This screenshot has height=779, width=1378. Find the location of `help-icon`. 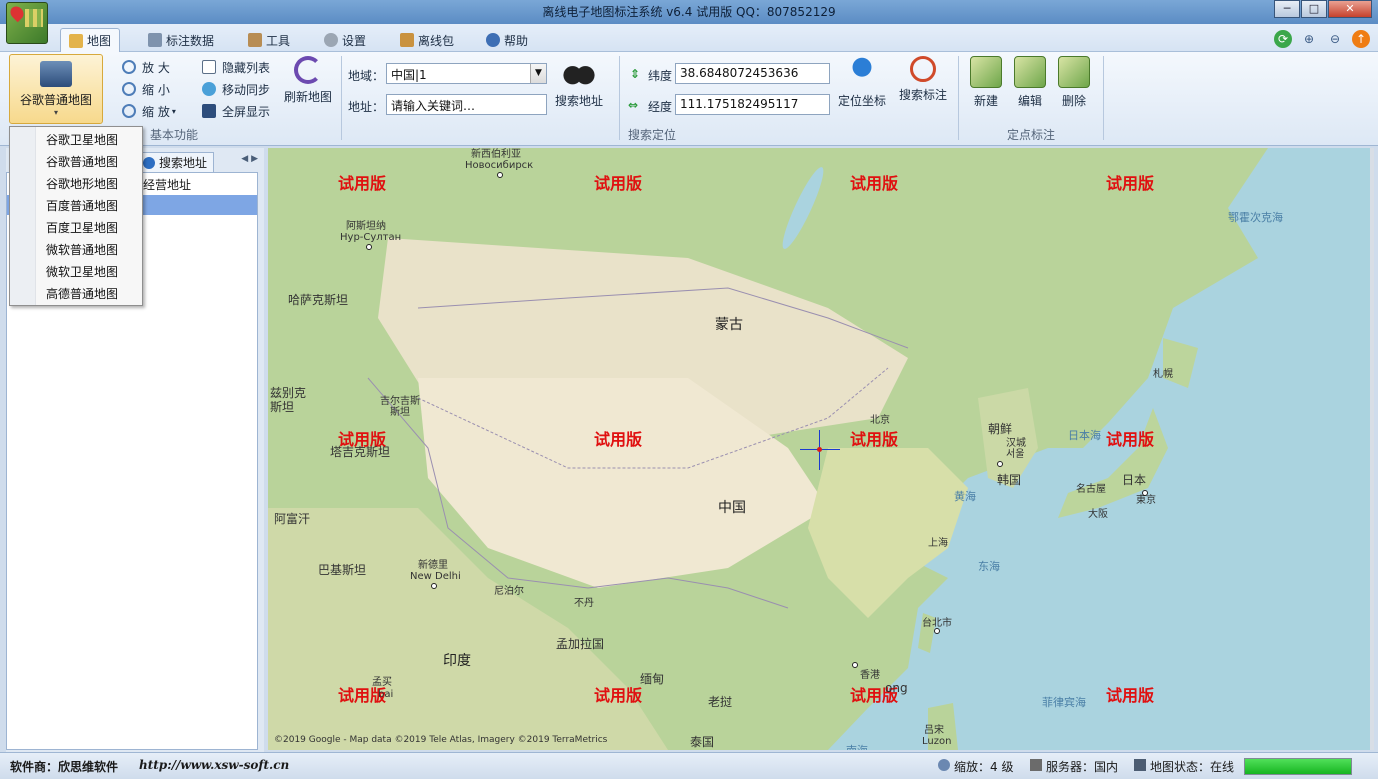

help-icon is located at coordinates (493, 40).